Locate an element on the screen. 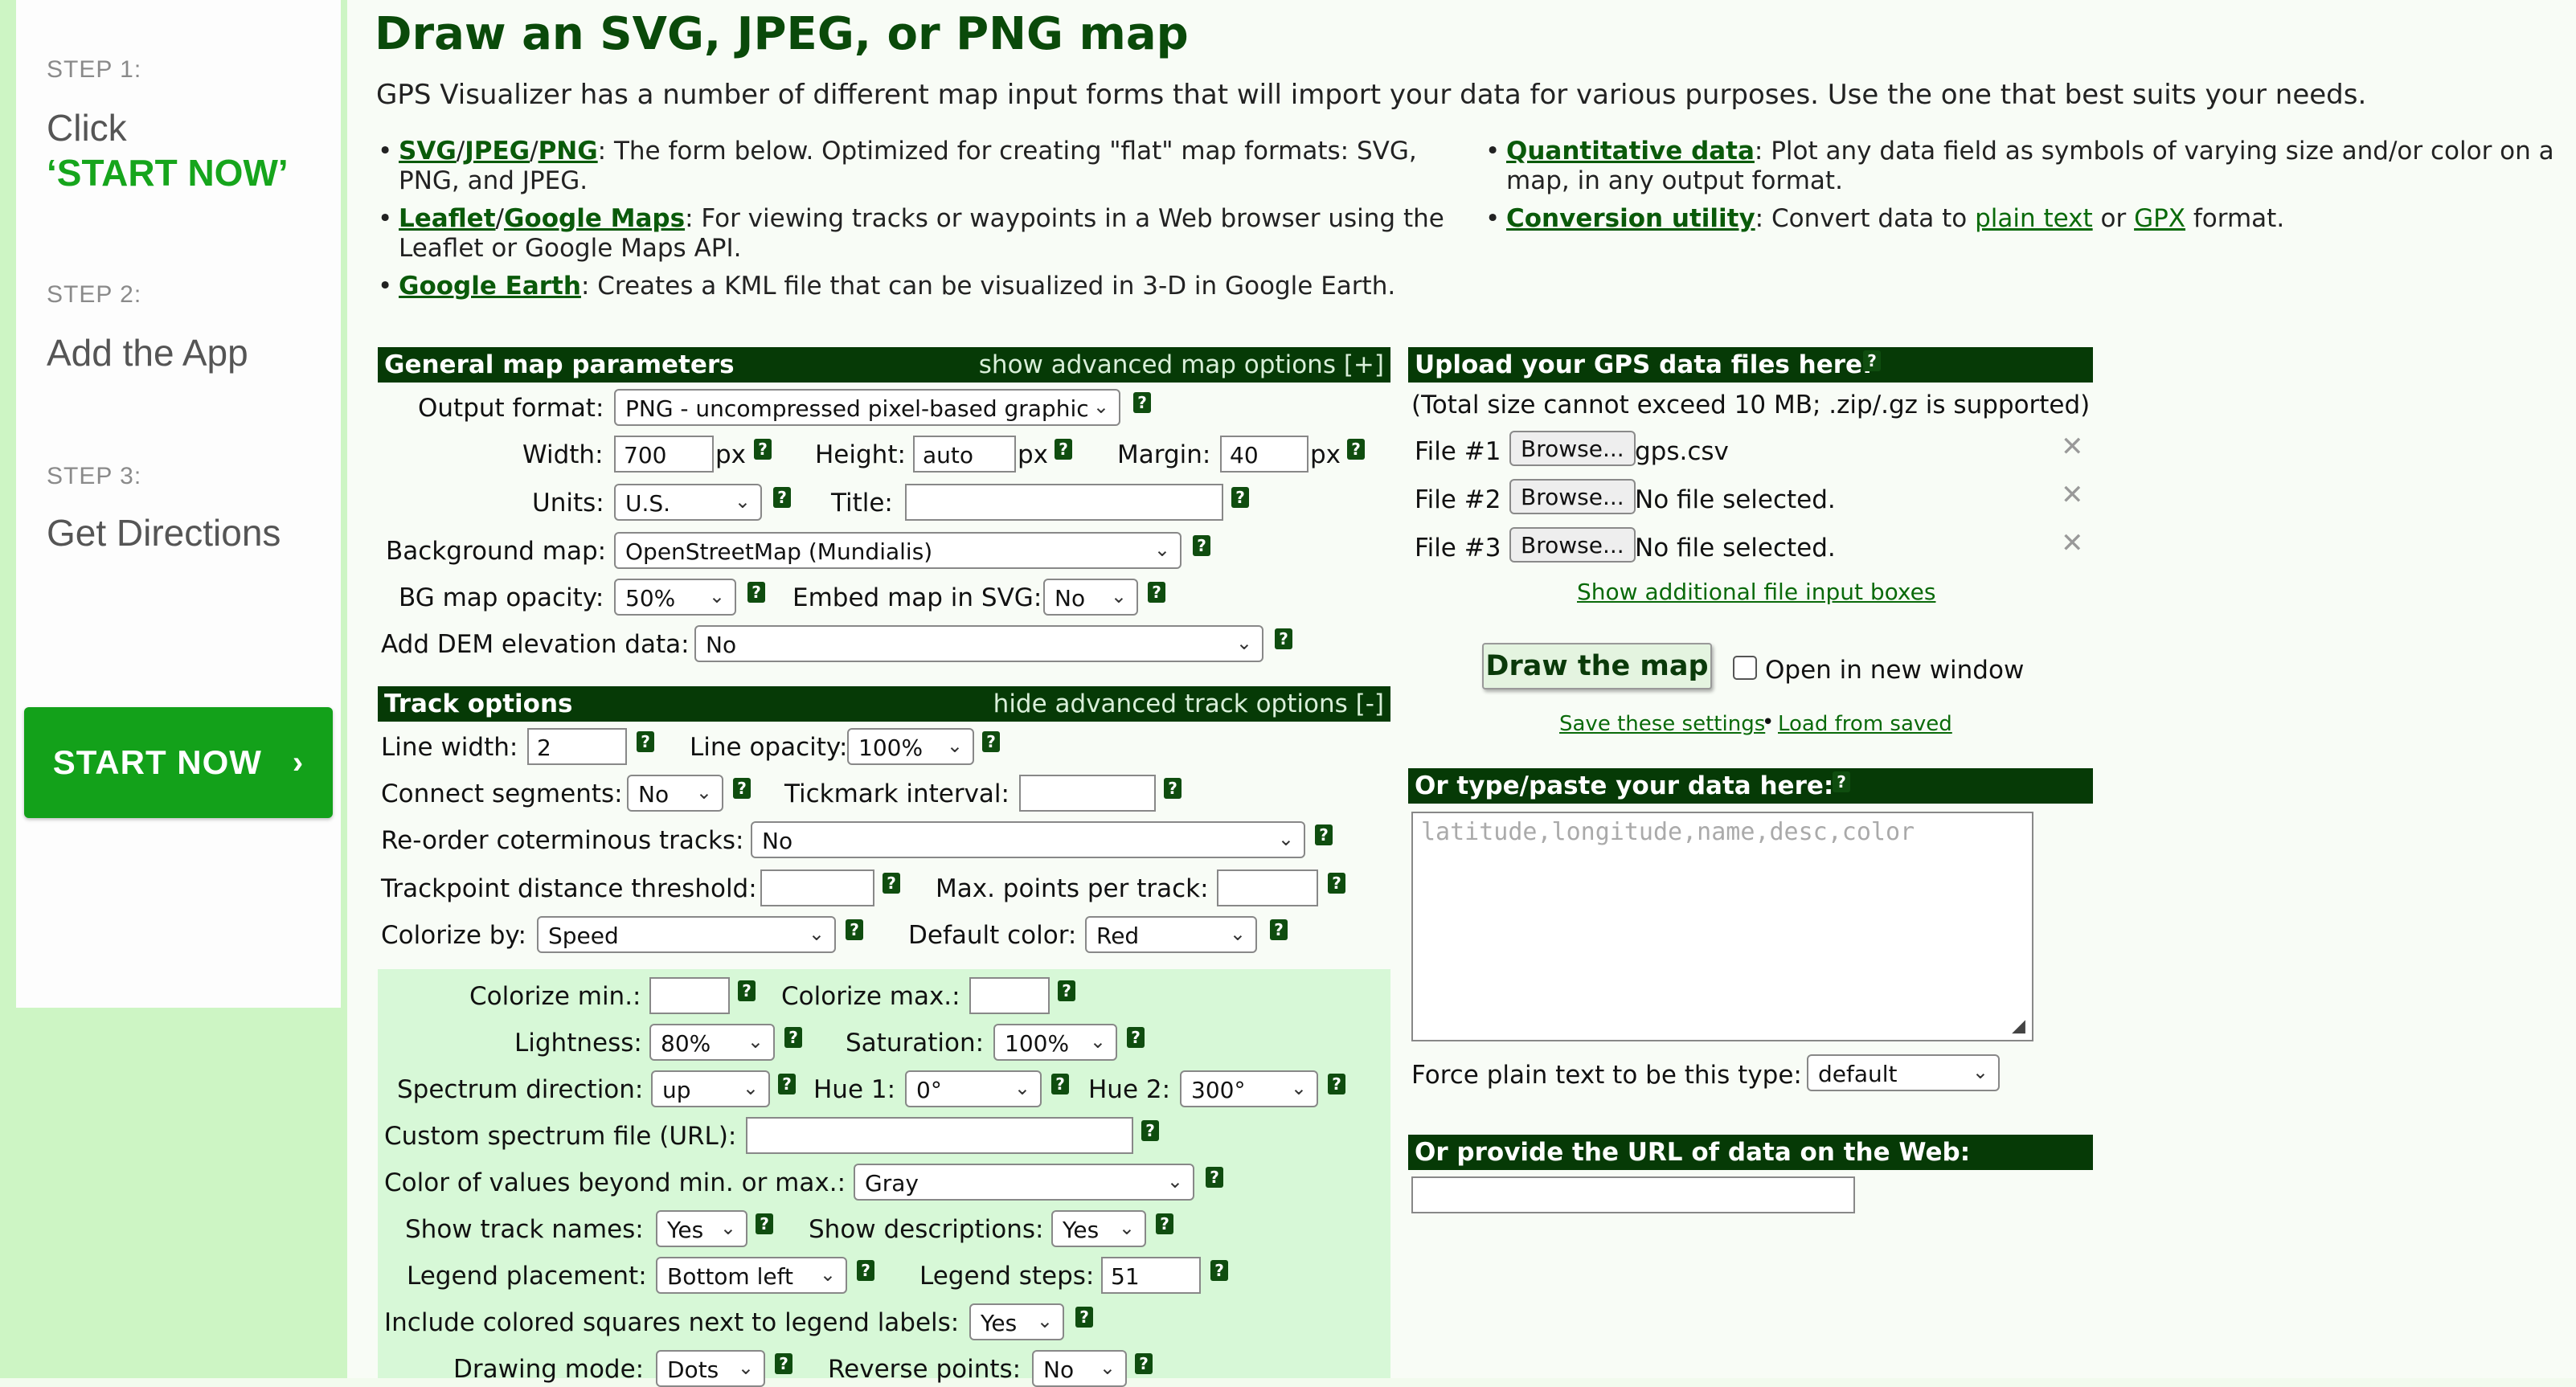 This screenshot has height=1387, width=2576. google-maps-link: Google Maps is located at coordinates (594, 219).